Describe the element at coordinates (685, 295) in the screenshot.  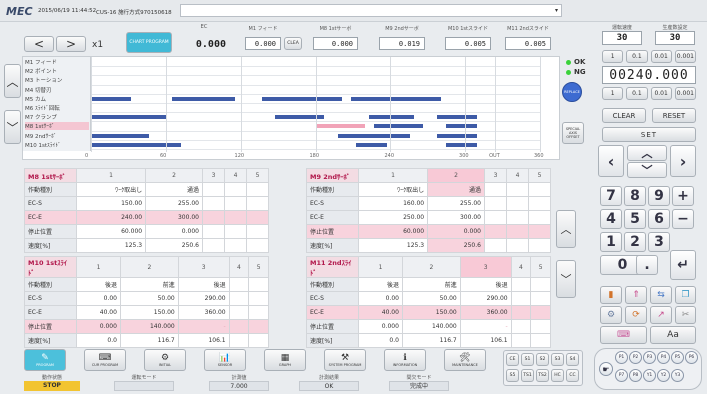
I see `copy-icon: ❐` at that location.